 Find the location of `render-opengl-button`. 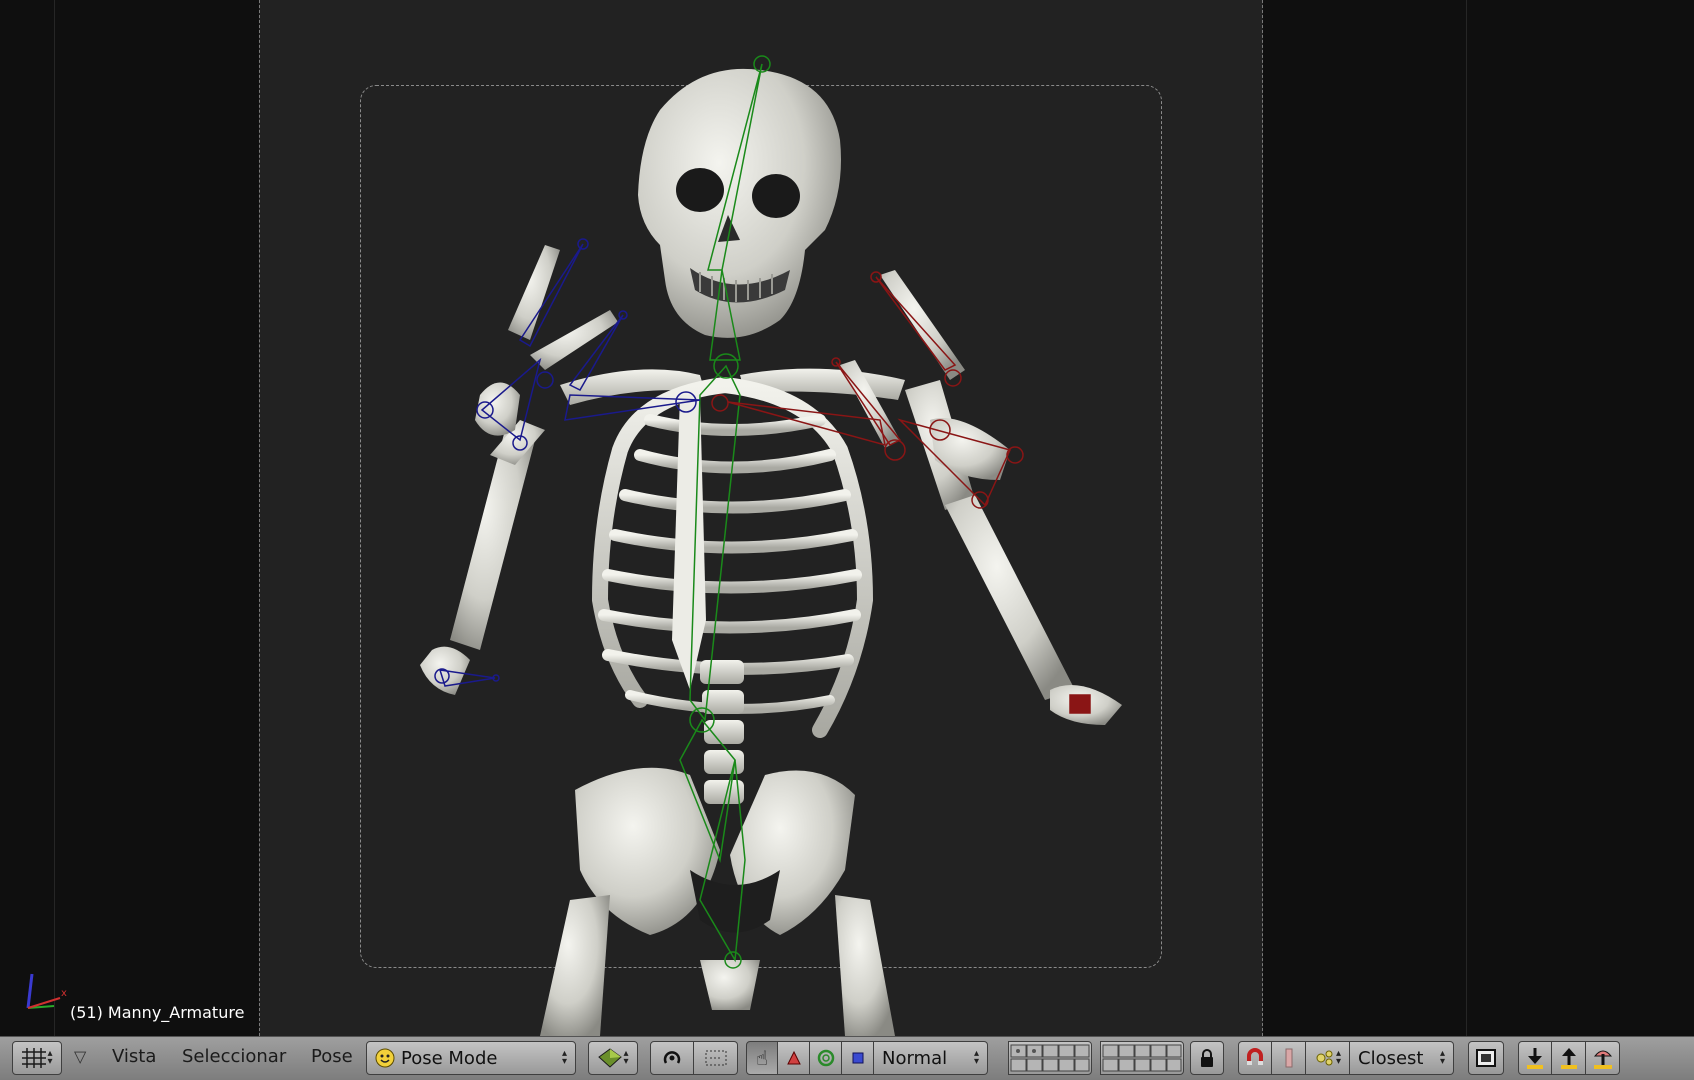

render-opengl-button is located at coordinates (1486, 1058).